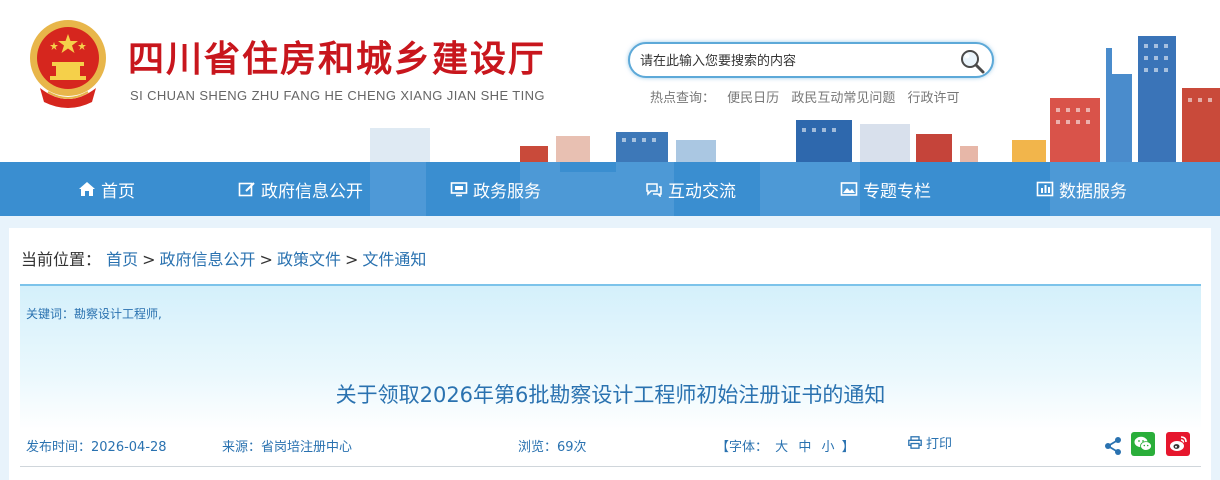 The image size is (1220, 480). I want to click on breadcrumb-policy: 政策文件, so click(309, 259).